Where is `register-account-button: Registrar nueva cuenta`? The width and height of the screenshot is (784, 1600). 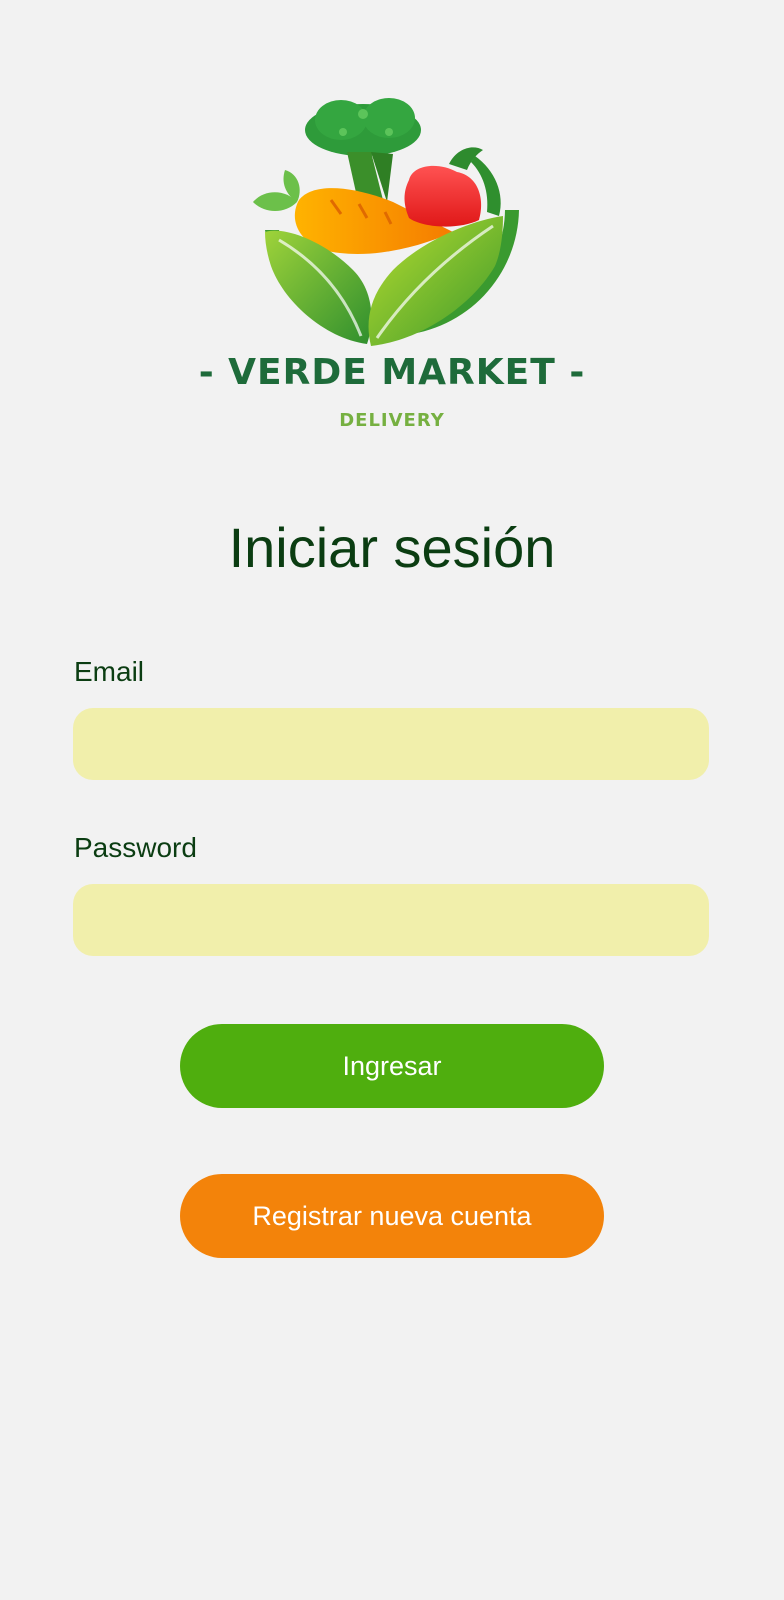
register-account-button: Registrar nueva cuenta is located at coordinates (392, 1216).